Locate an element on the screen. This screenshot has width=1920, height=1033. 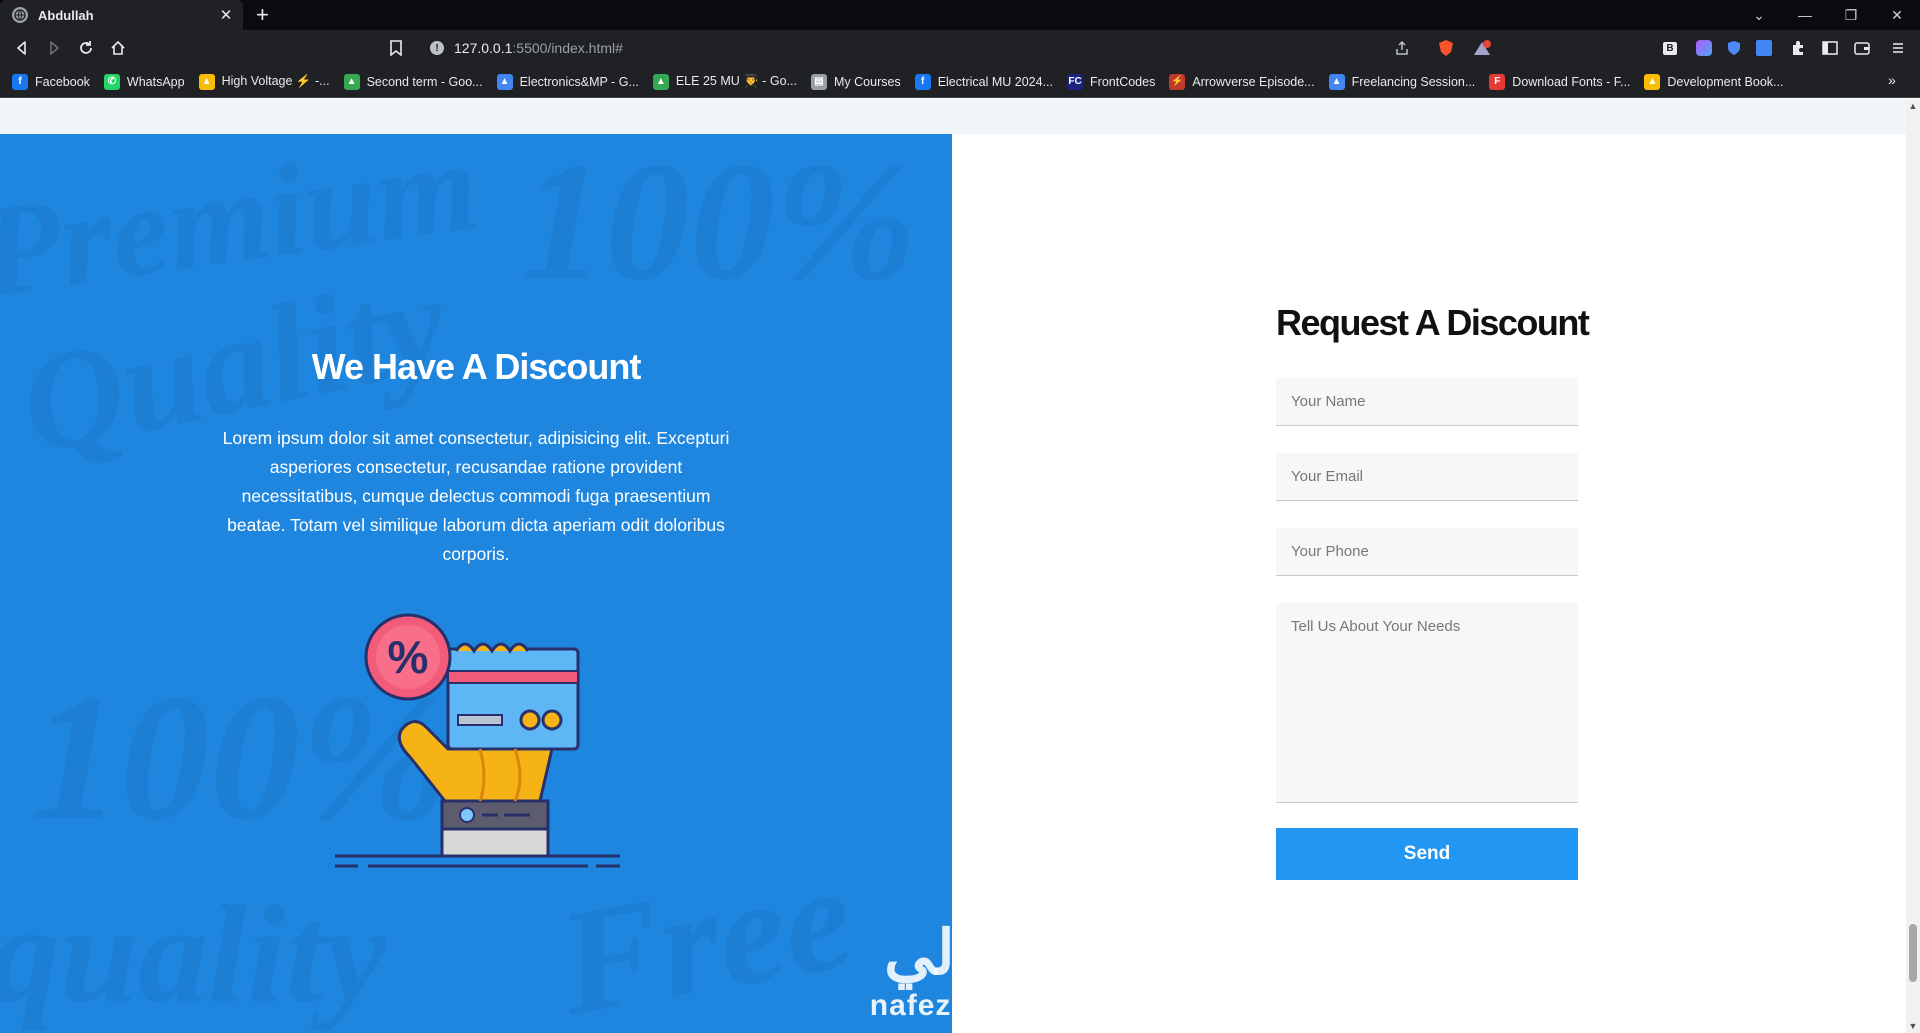
bookmark-label: FrontCodes is located at coordinates (1123, 81).